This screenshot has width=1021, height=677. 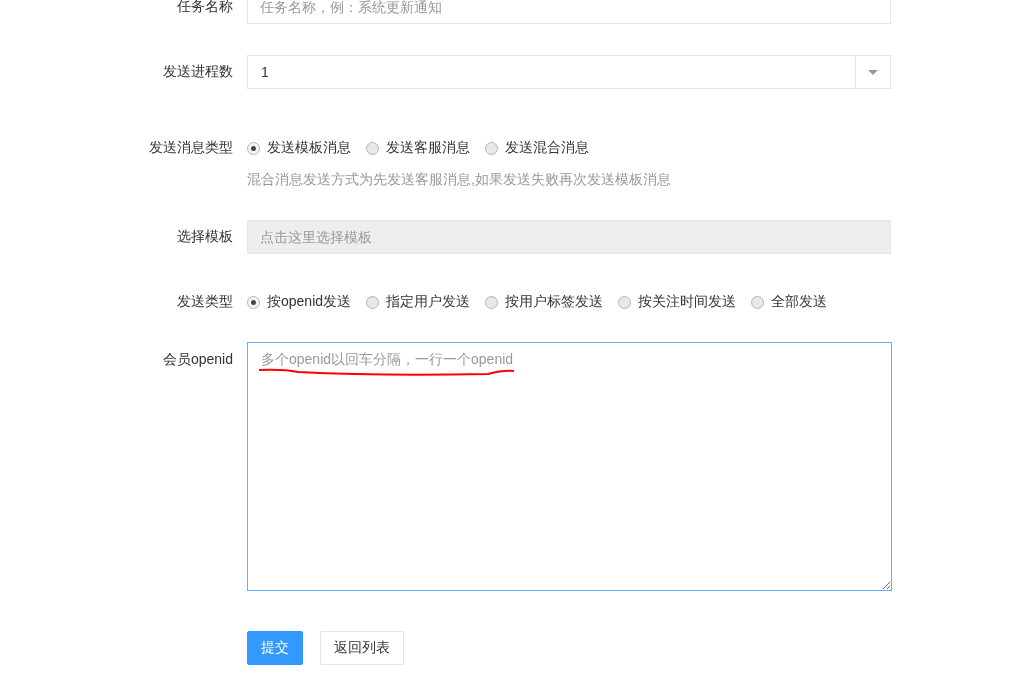 I want to click on field-label: 选择模板, so click(x=204, y=237).